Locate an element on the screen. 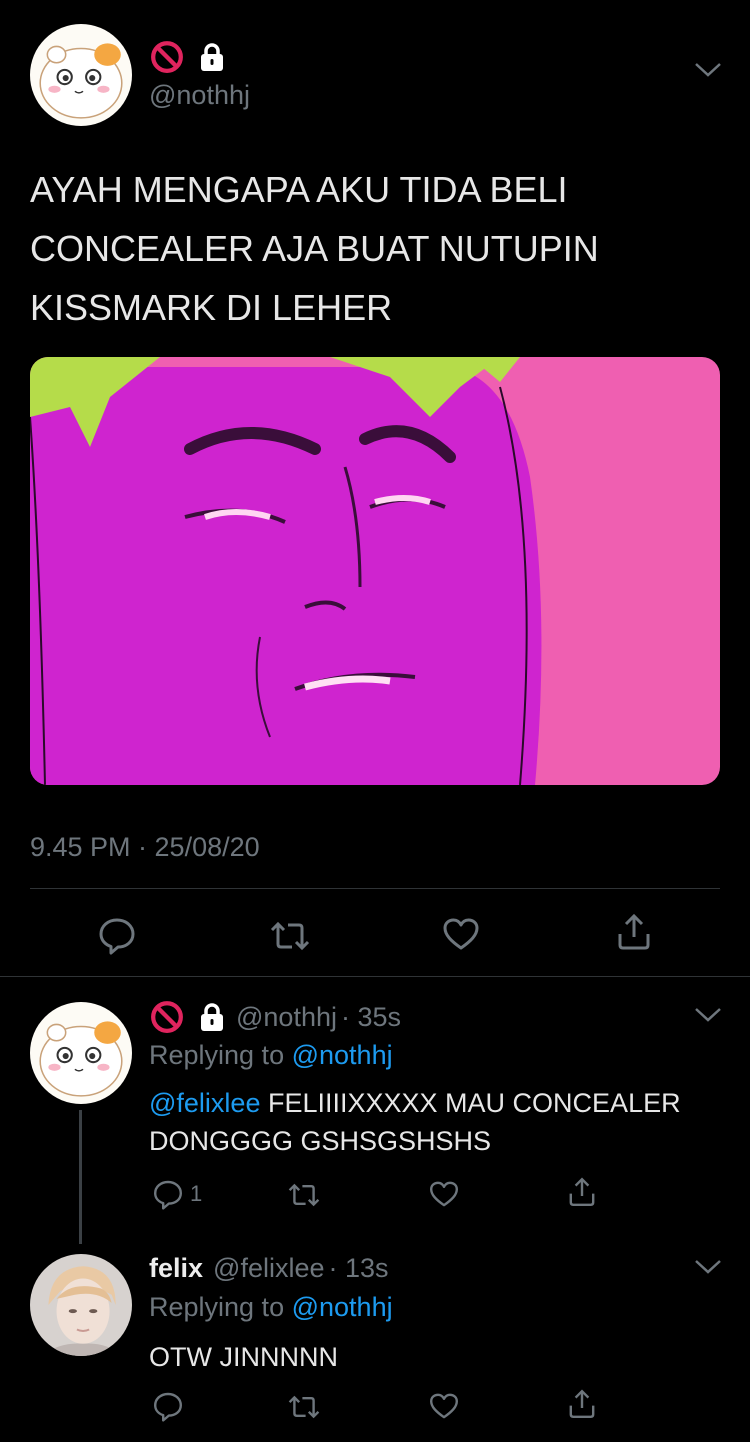 The width and height of the screenshot is (750, 1442). user-badges is located at coordinates (188, 57).